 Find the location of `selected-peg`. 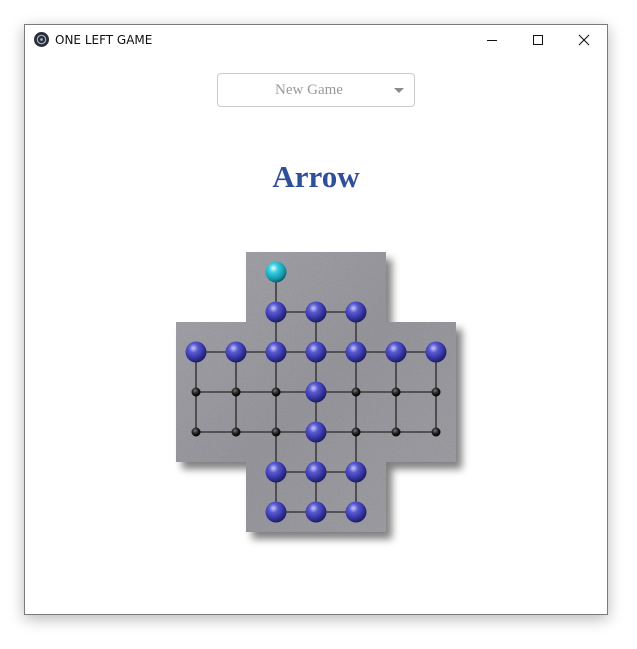

selected-peg is located at coordinates (276, 272).